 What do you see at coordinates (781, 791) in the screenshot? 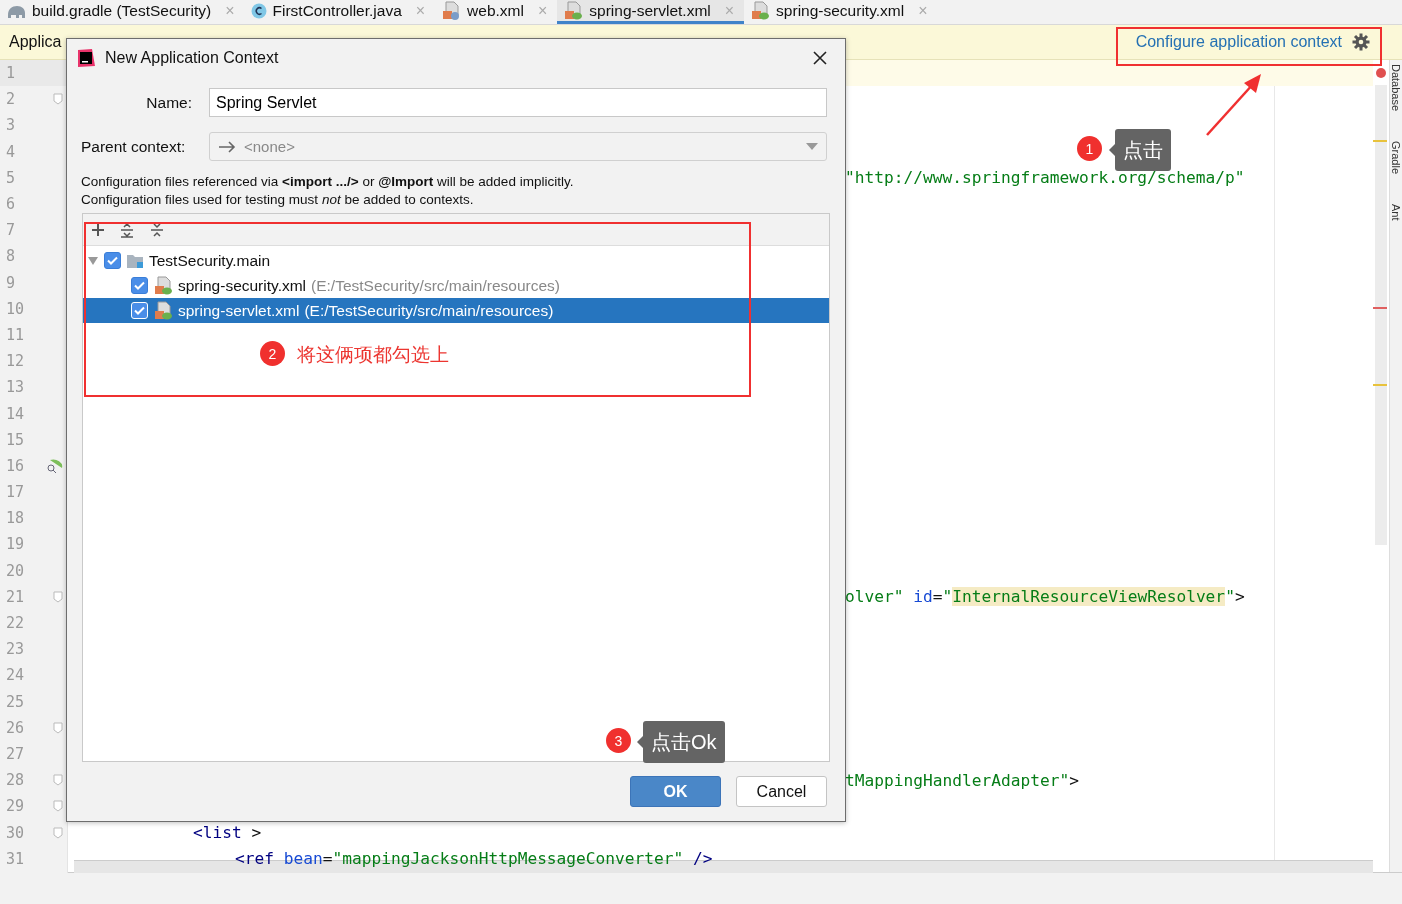
I see `cancel-button: Cancel` at bounding box center [781, 791].